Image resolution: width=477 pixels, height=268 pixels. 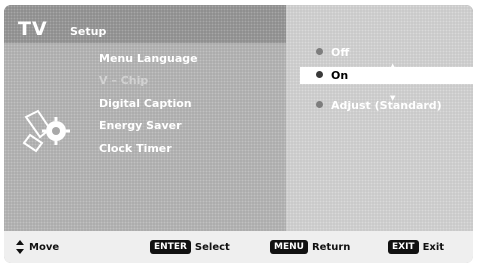 I want to click on up-arrow-icon: ▲, so click(x=393, y=66).